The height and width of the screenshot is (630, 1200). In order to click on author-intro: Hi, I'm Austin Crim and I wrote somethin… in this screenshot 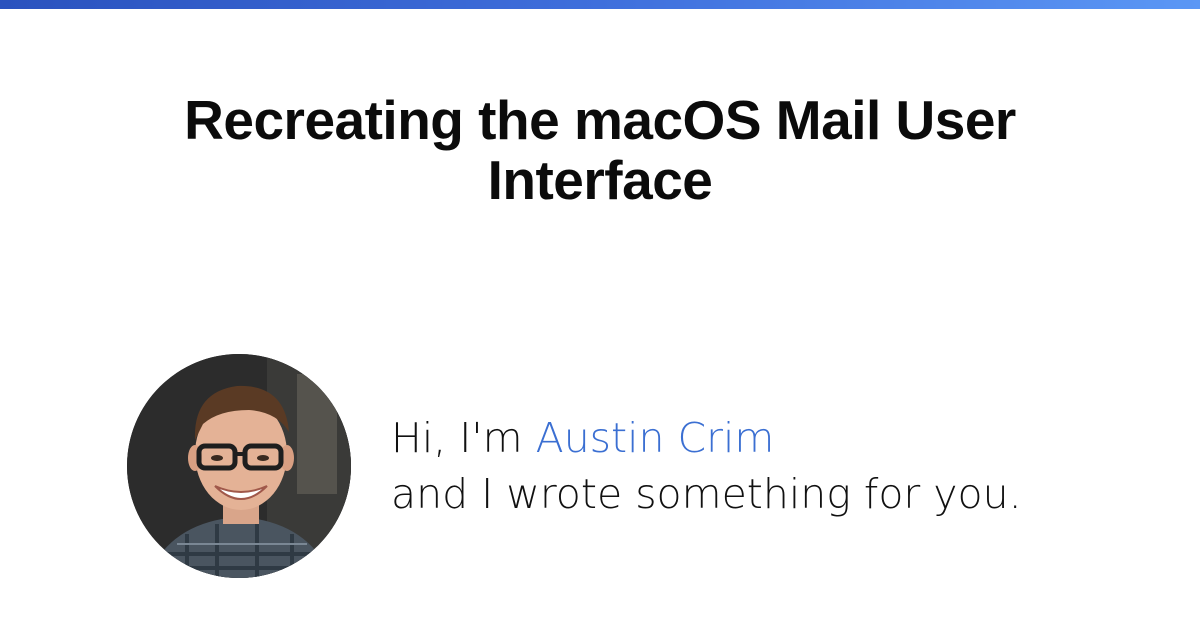, I will do `click(781, 466)`.